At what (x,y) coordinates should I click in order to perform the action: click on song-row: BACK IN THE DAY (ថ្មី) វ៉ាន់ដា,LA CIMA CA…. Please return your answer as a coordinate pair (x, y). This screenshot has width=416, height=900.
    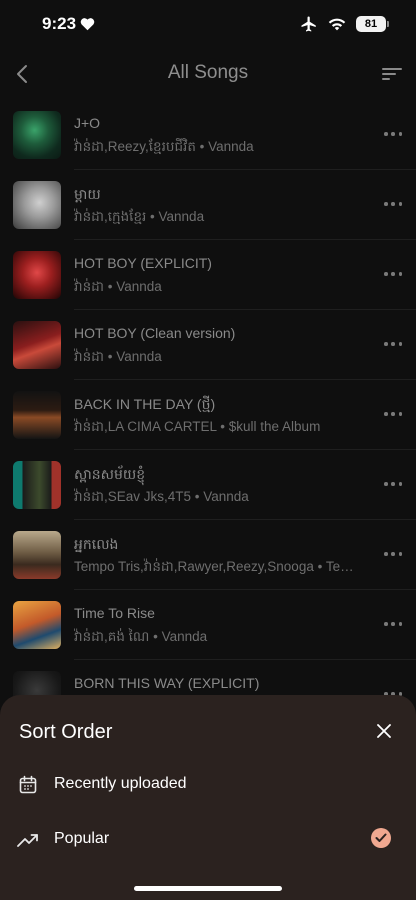
    Looking at the image, I should click on (208, 415).